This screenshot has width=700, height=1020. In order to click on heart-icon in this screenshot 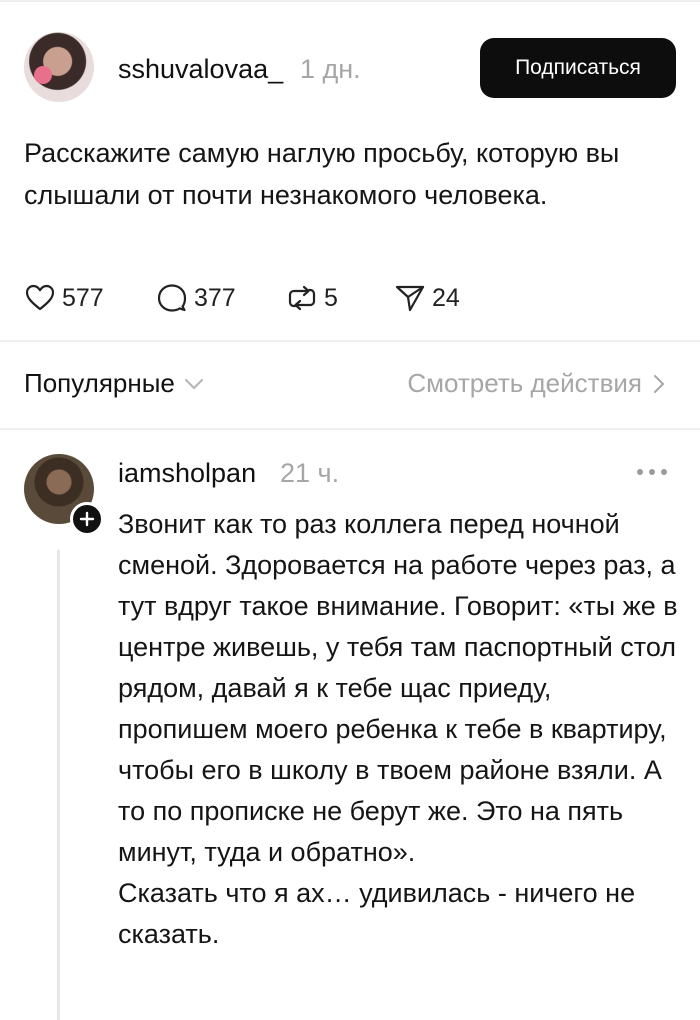, I will do `click(40, 297)`.